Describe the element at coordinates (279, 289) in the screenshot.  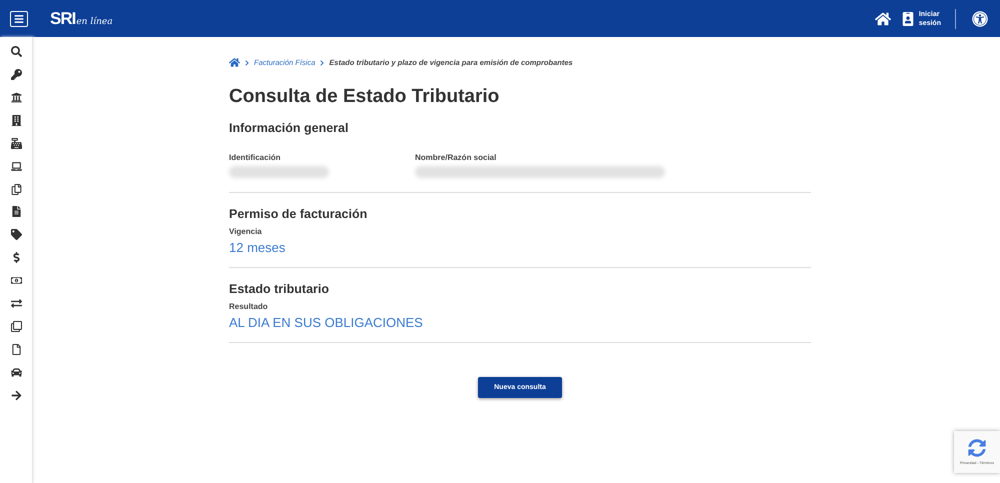
I see `section-heading: Estado tributario` at that location.